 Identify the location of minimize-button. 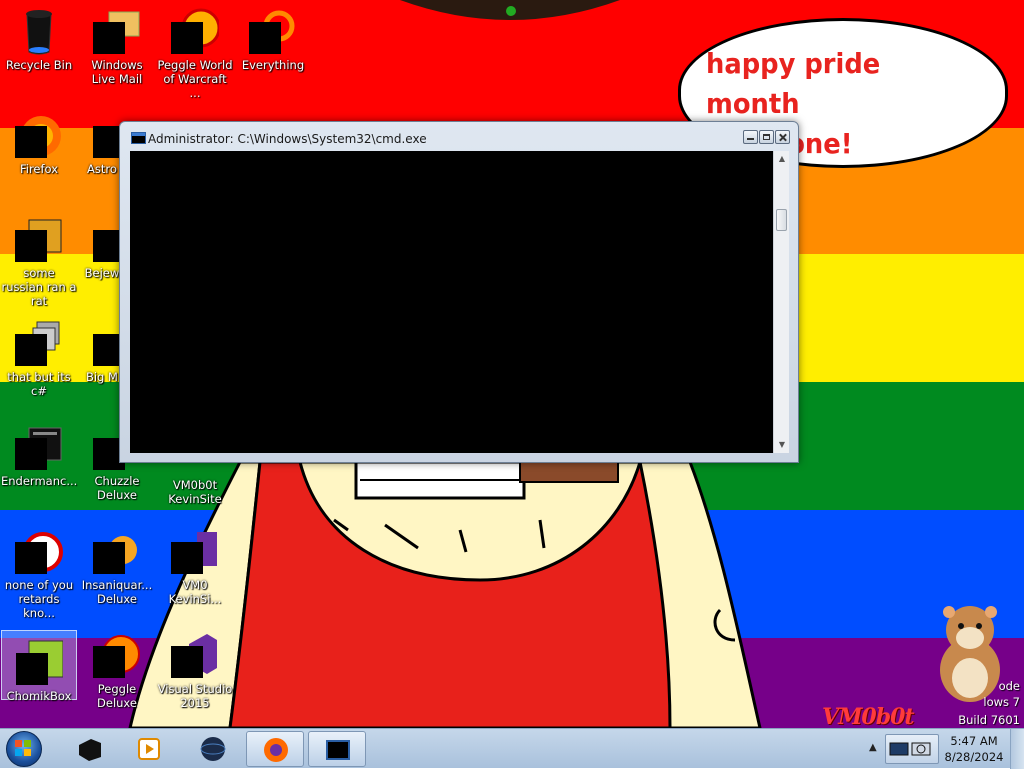
(750, 137).